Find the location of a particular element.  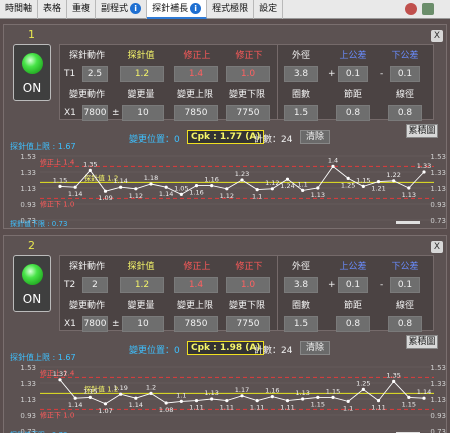

x-code: X1 is located at coordinates (70, 113).